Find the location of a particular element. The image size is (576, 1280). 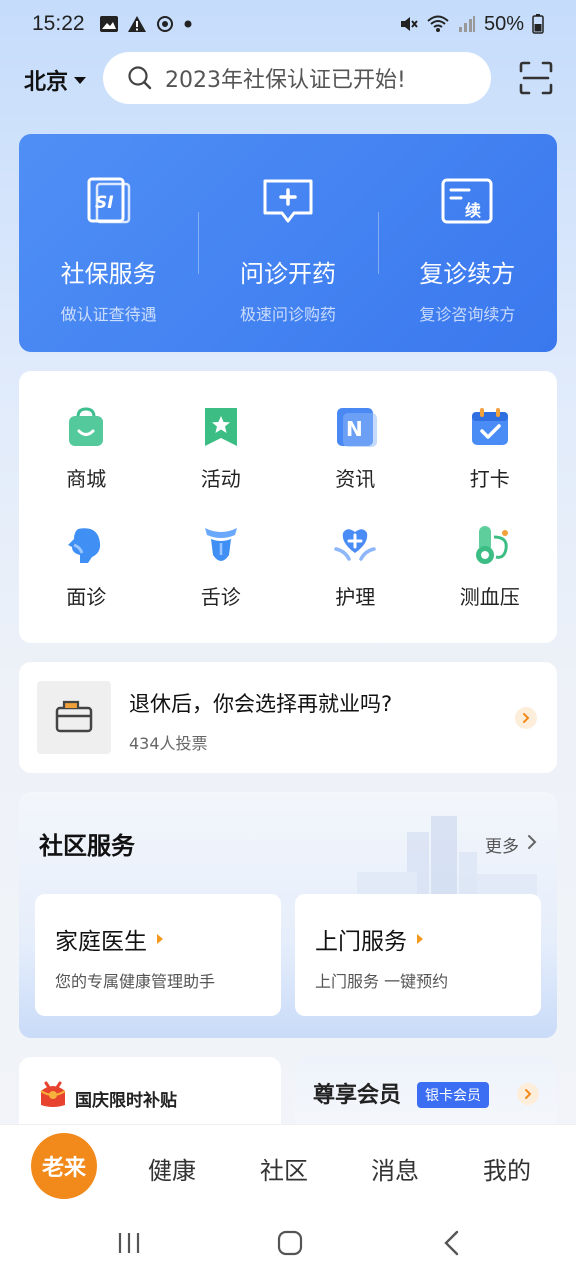

city-selector: 北京 is located at coordinates (55, 80).